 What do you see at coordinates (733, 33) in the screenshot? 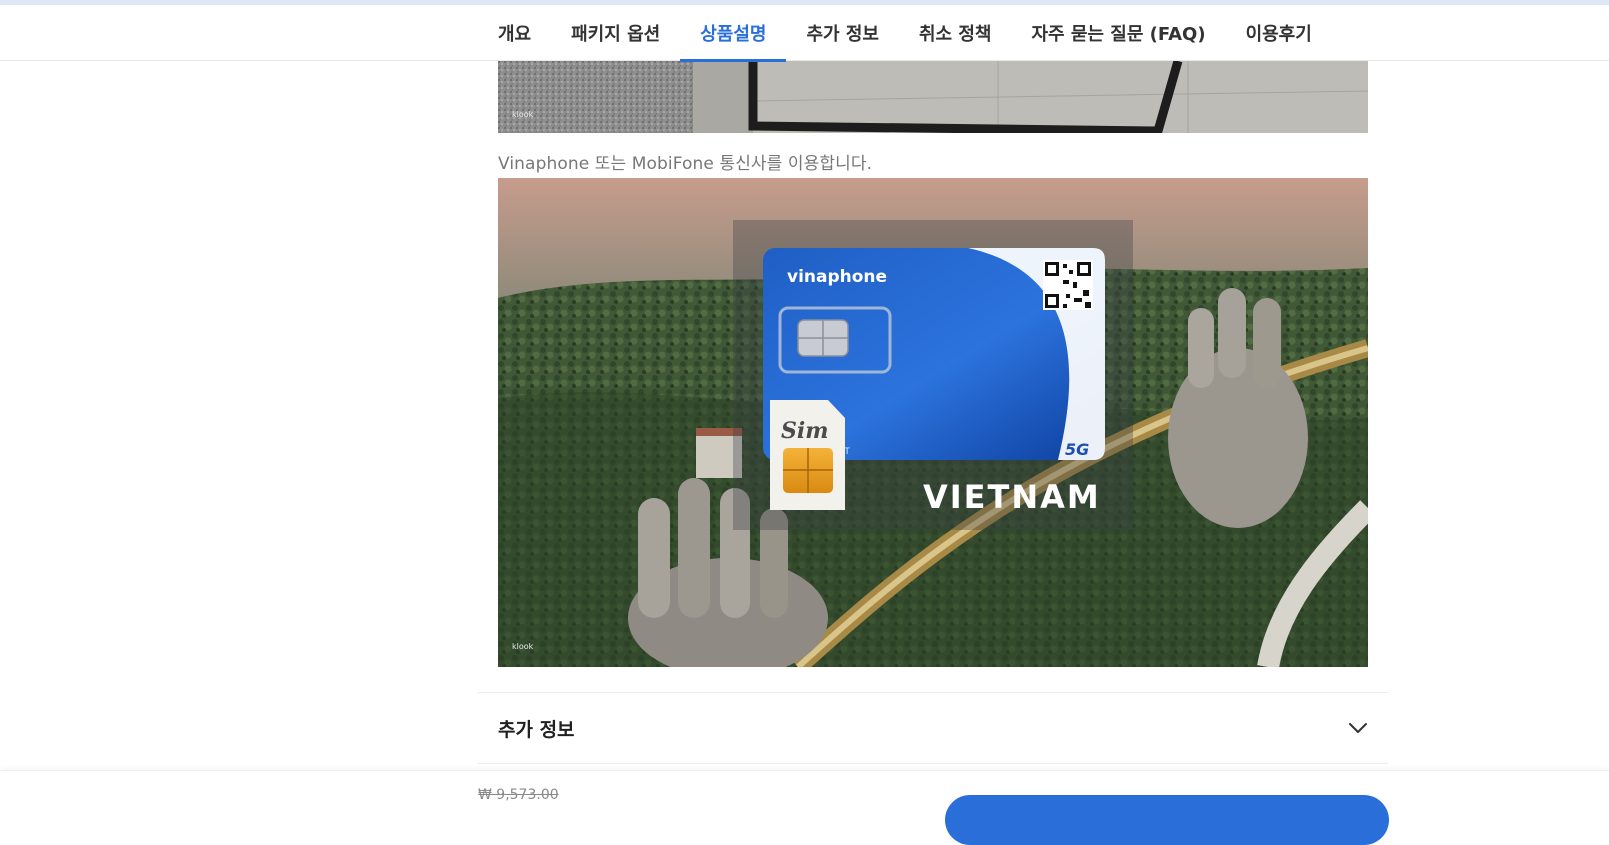
I see `tab-product-description: 상품설명` at bounding box center [733, 33].